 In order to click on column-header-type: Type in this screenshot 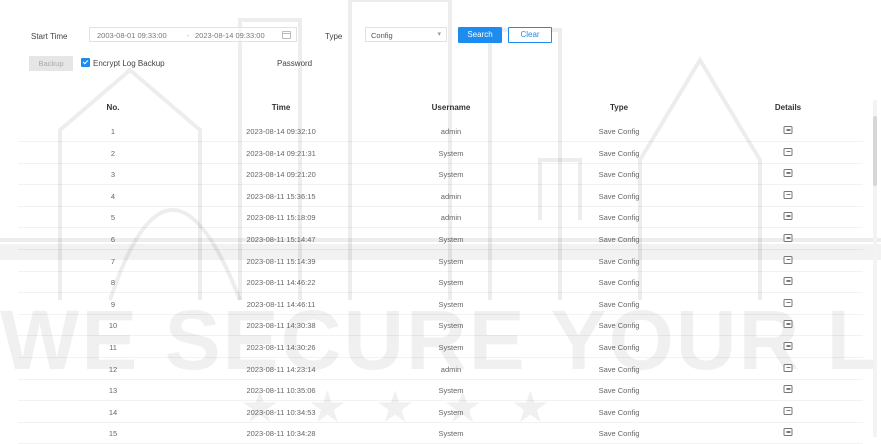, I will do `click(619, 107)`.